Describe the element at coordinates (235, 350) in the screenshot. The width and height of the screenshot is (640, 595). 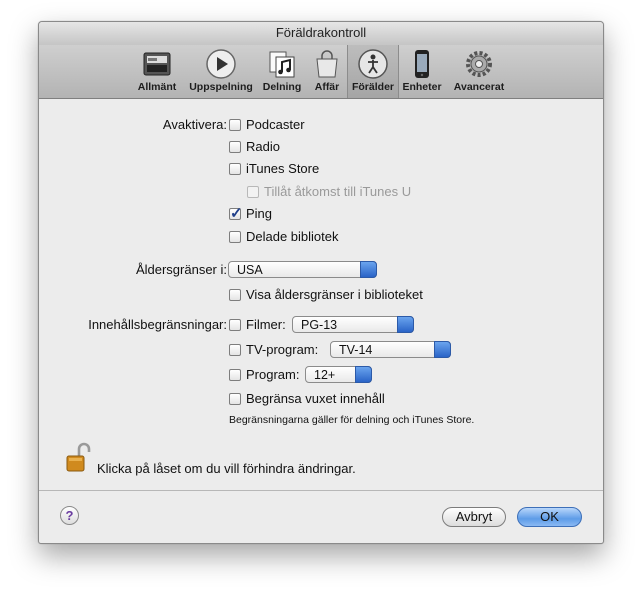
I see `tv-checkbox` at that location.